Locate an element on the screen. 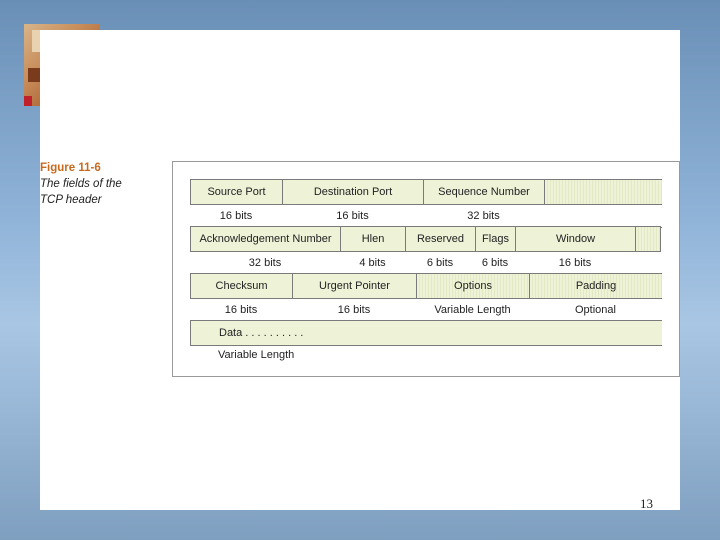  field-window-continued is located at coordinates (648, 239).